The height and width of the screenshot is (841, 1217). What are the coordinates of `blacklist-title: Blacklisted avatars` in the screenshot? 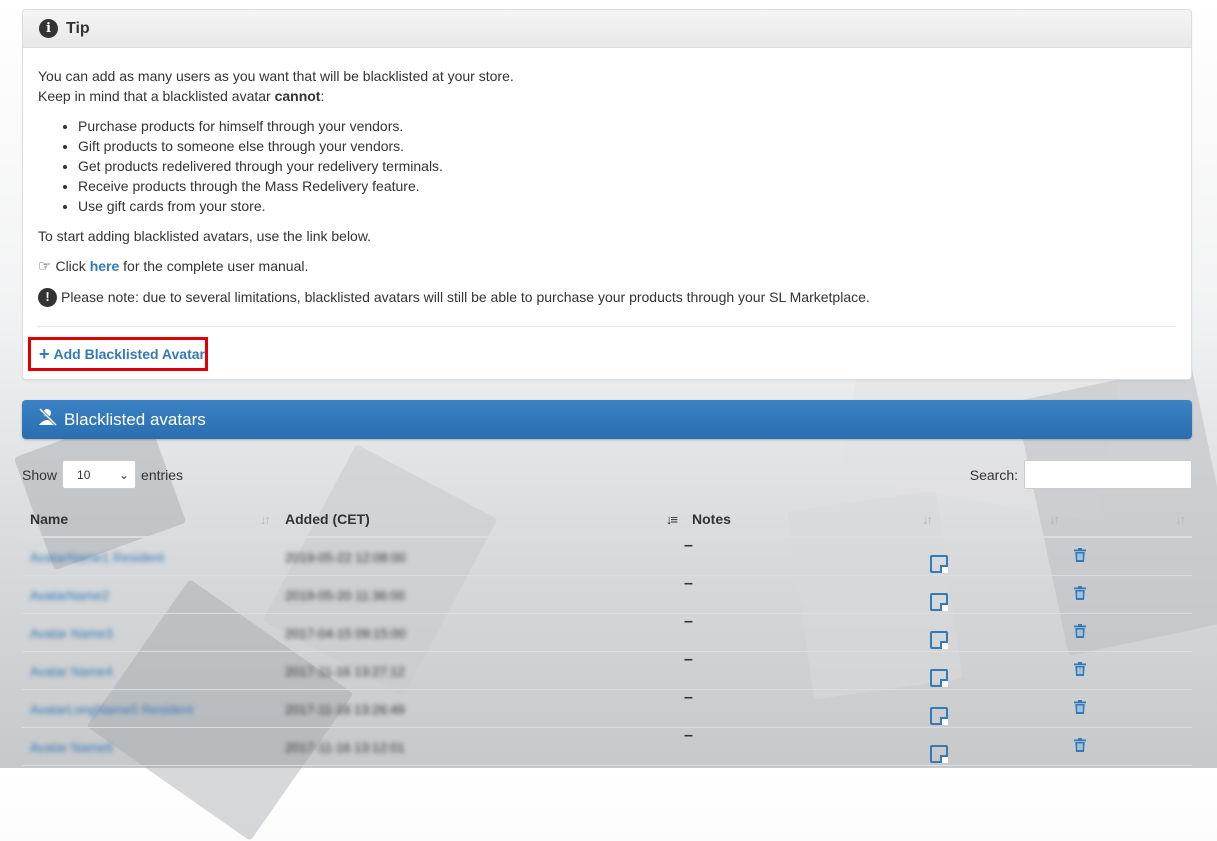 It's located at (135, 419).